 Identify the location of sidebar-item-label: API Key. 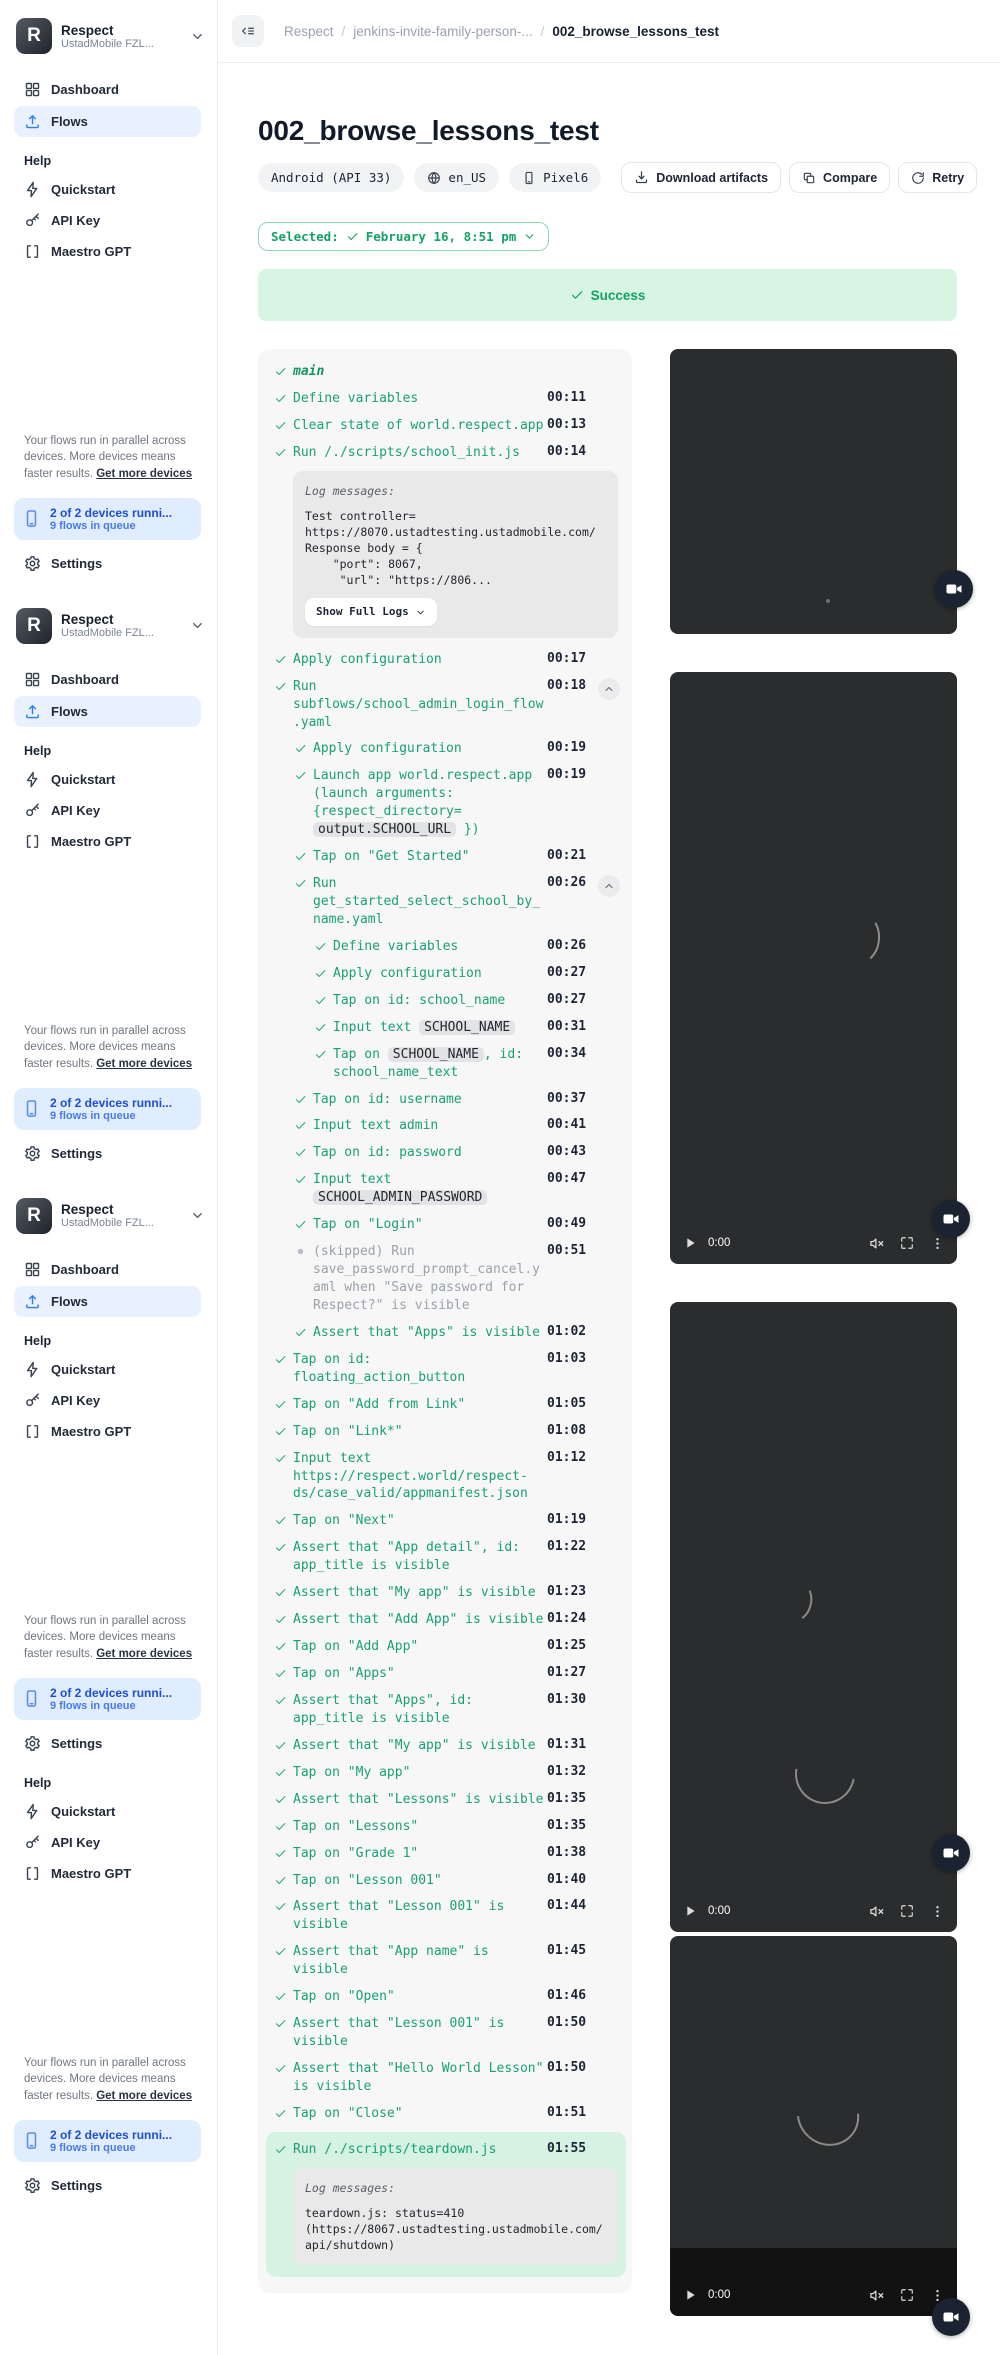
(76, 1400).